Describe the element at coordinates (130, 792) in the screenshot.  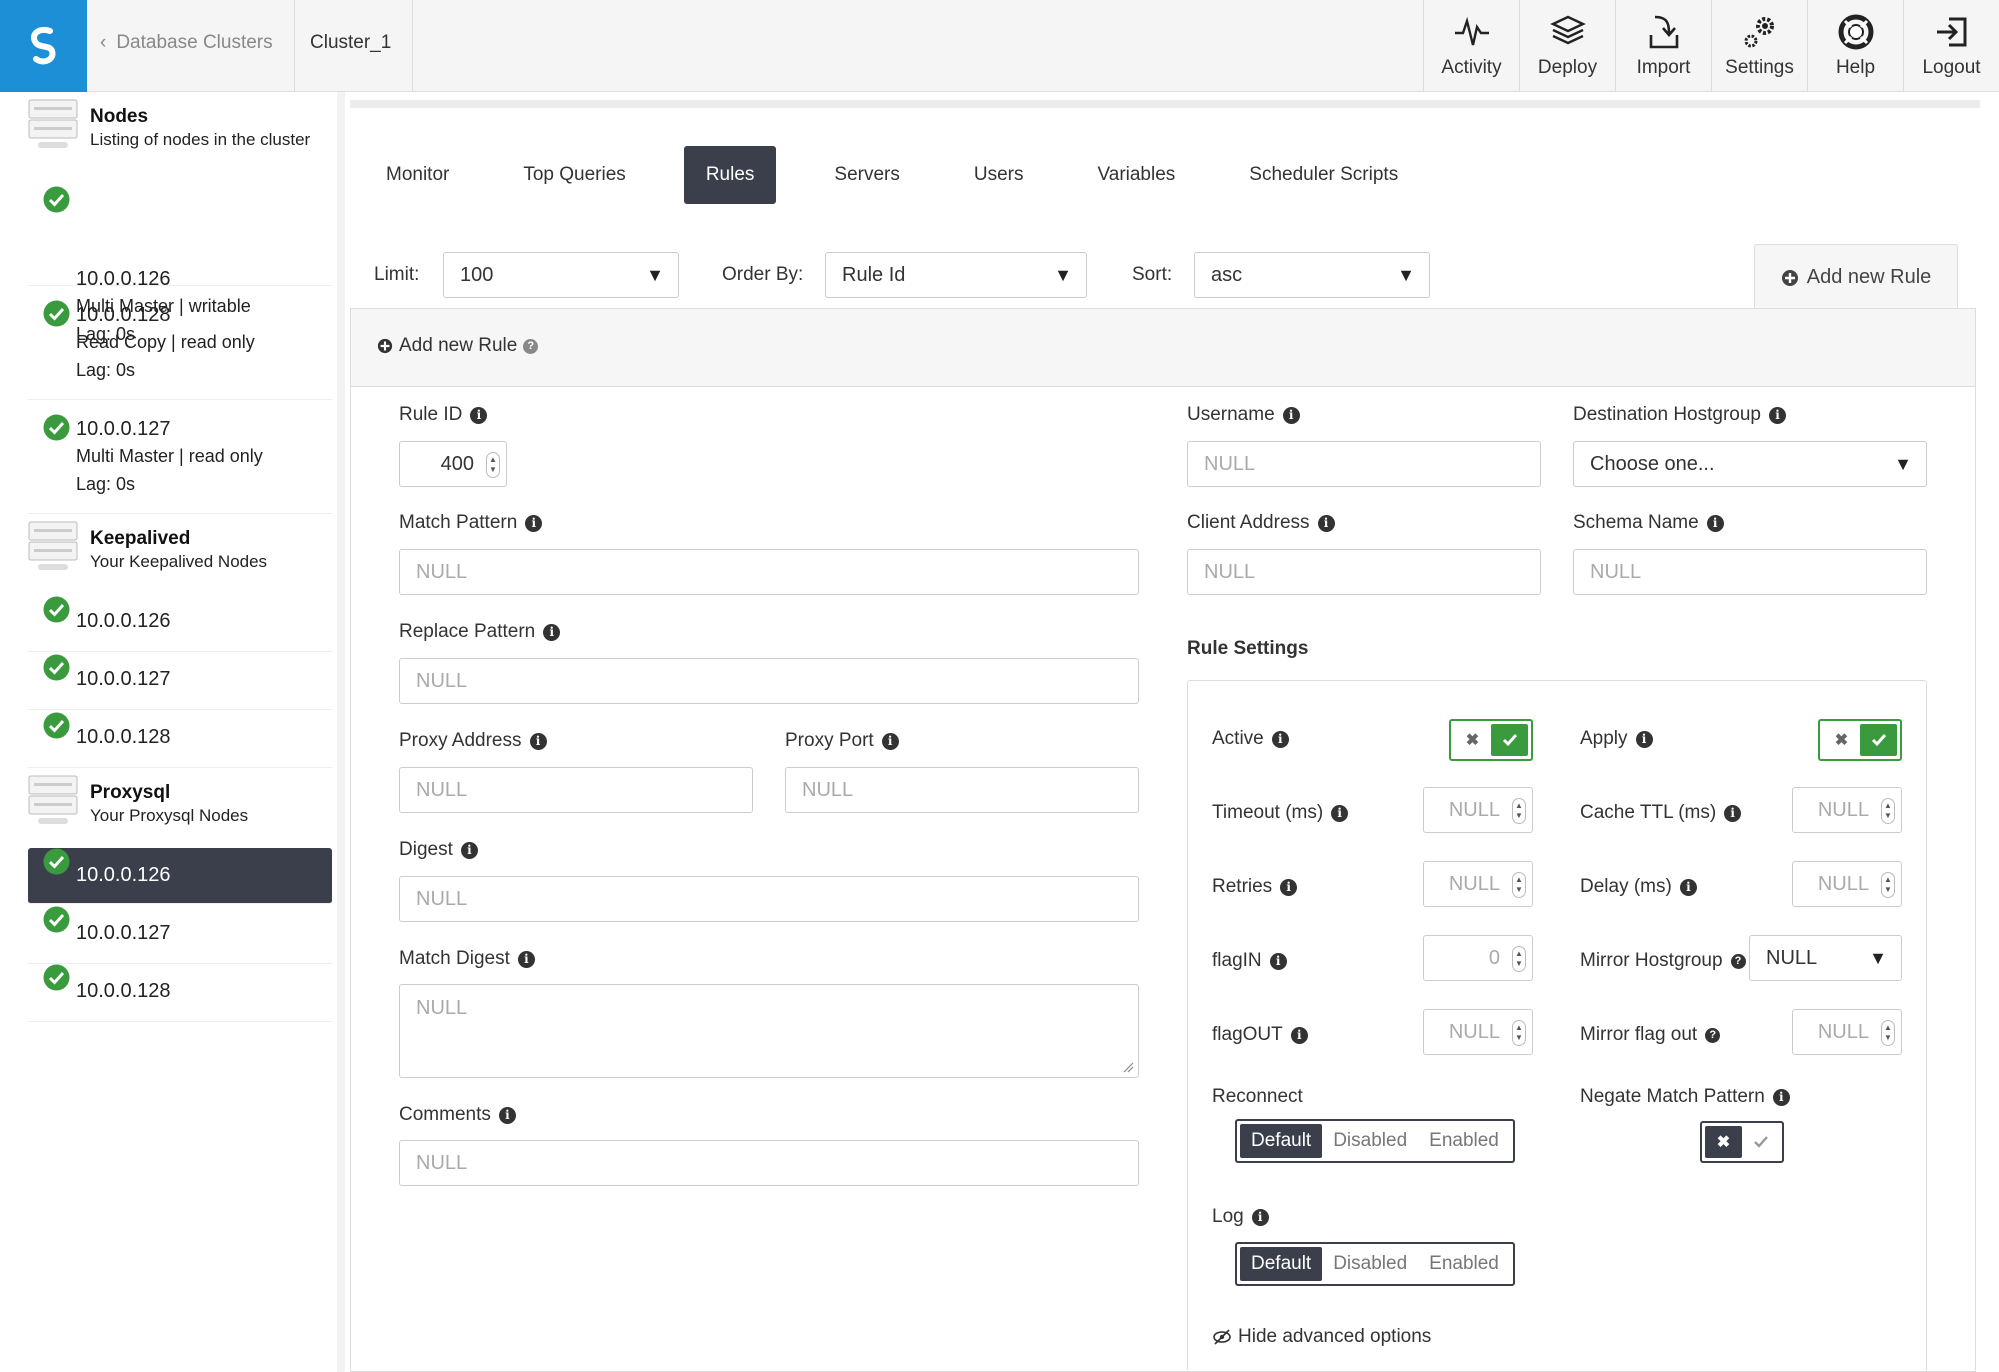
I see `section-title: Proxysql` at that location.